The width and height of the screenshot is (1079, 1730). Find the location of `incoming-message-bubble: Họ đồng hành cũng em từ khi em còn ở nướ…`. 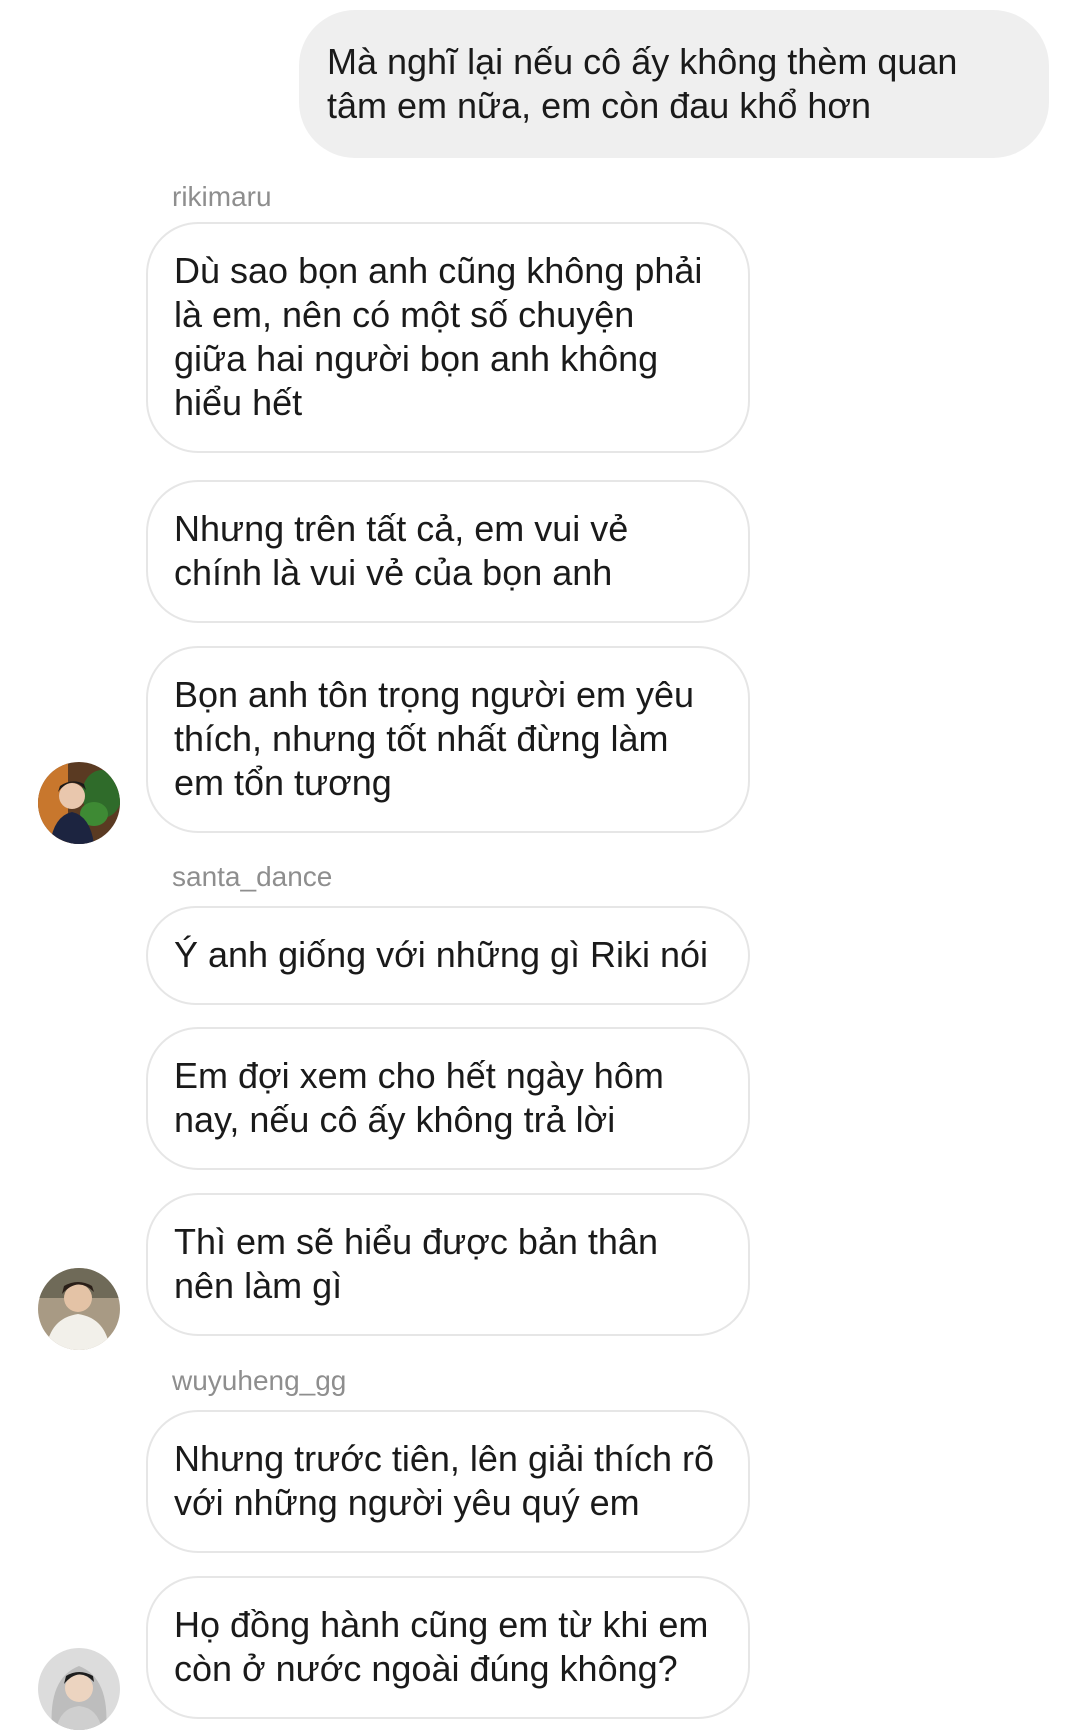

incoming-message-bubble: Họ đồng hành cũng em từ khi em còn ở nướ… is located at coordinates (448, 1647).